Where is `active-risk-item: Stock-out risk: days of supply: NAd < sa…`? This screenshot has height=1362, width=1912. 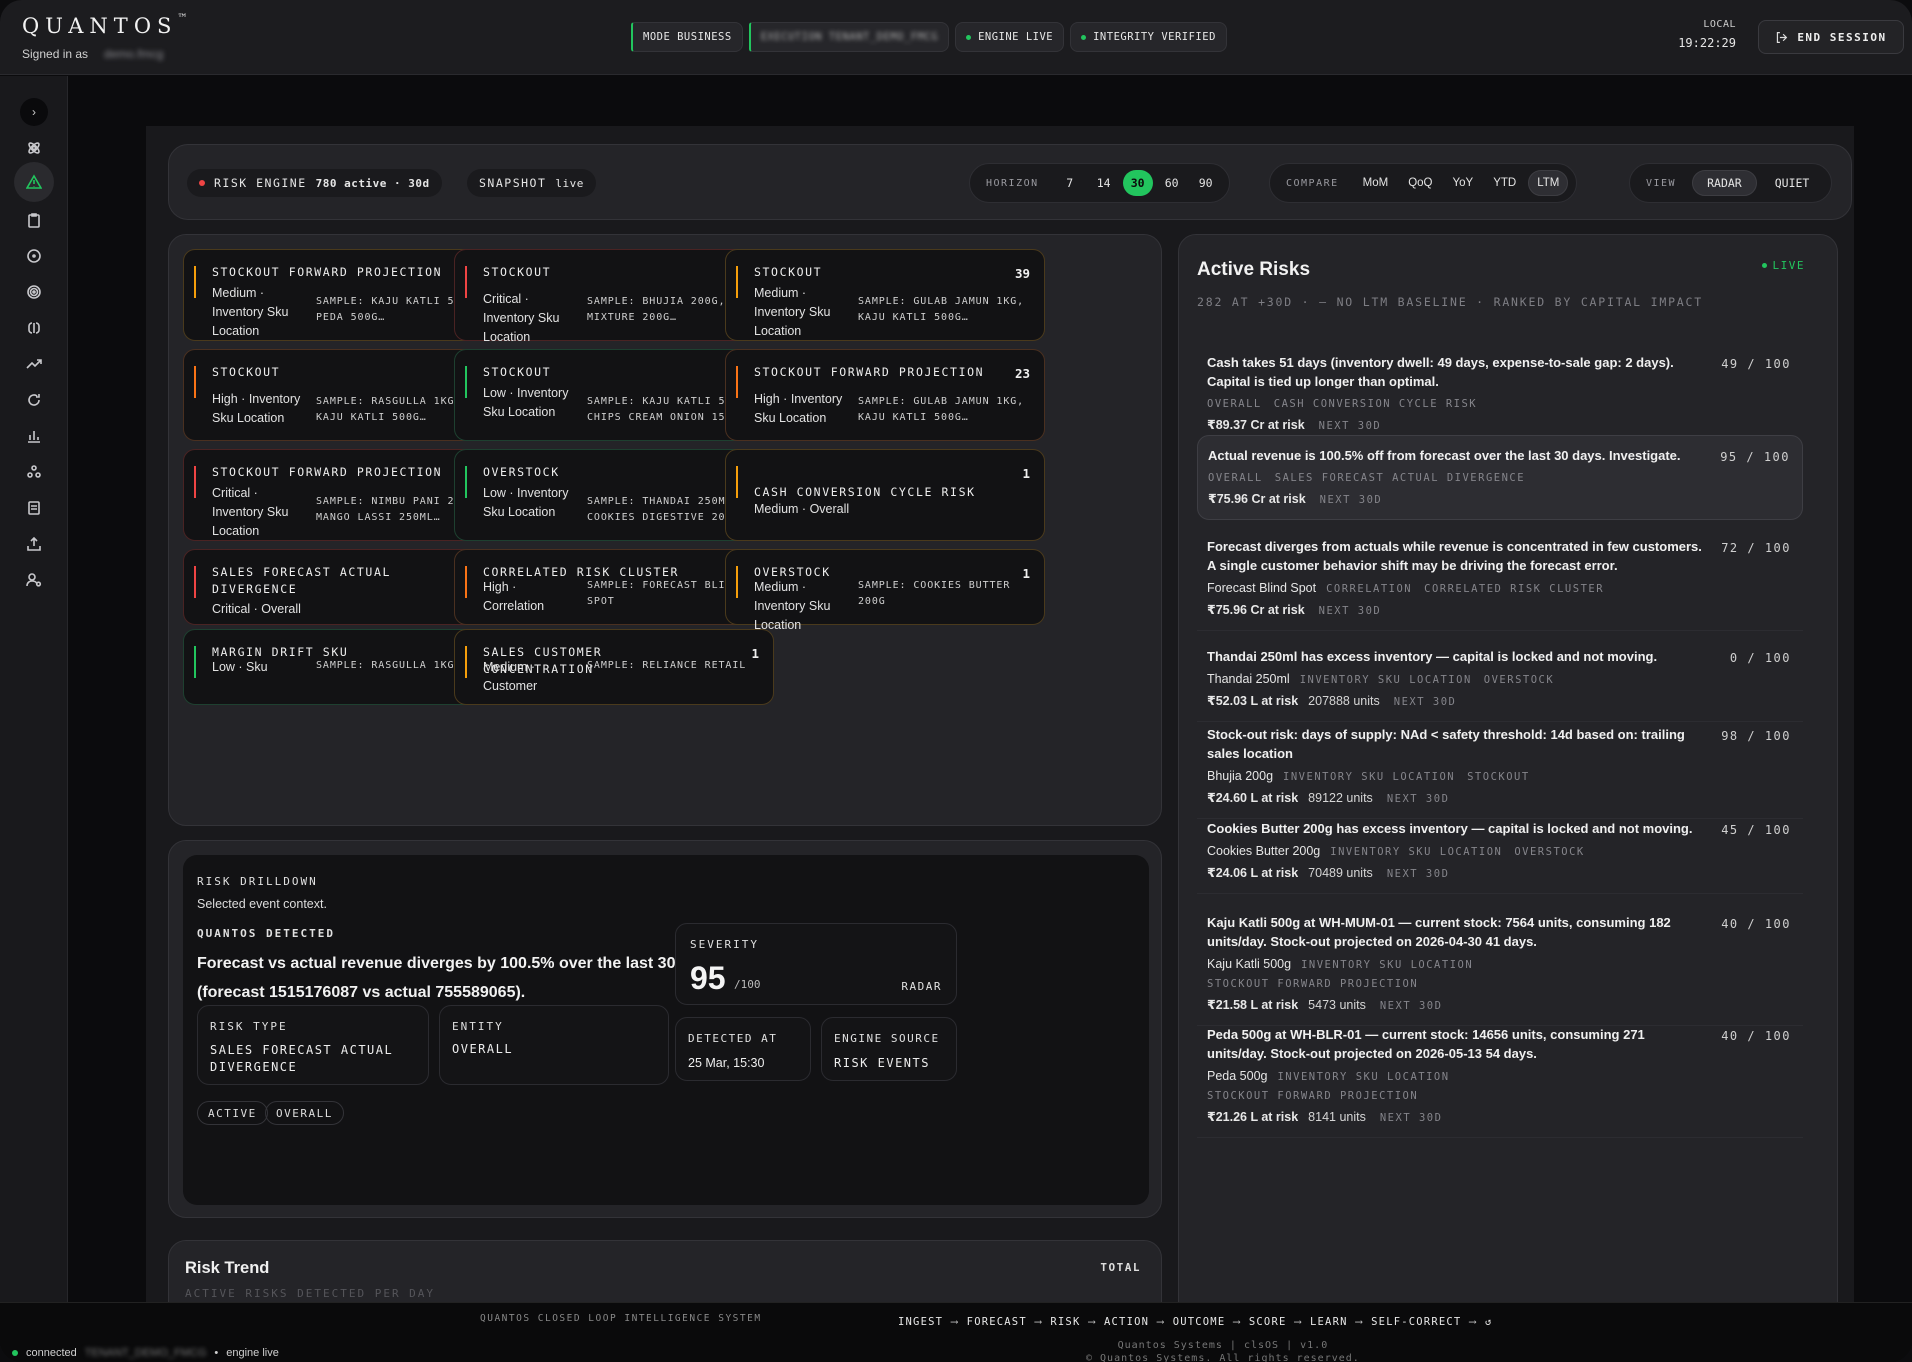 active-risk-item: Stock-out risk: days of supply: NAd < sa… is located at coordinates (1500, 767).